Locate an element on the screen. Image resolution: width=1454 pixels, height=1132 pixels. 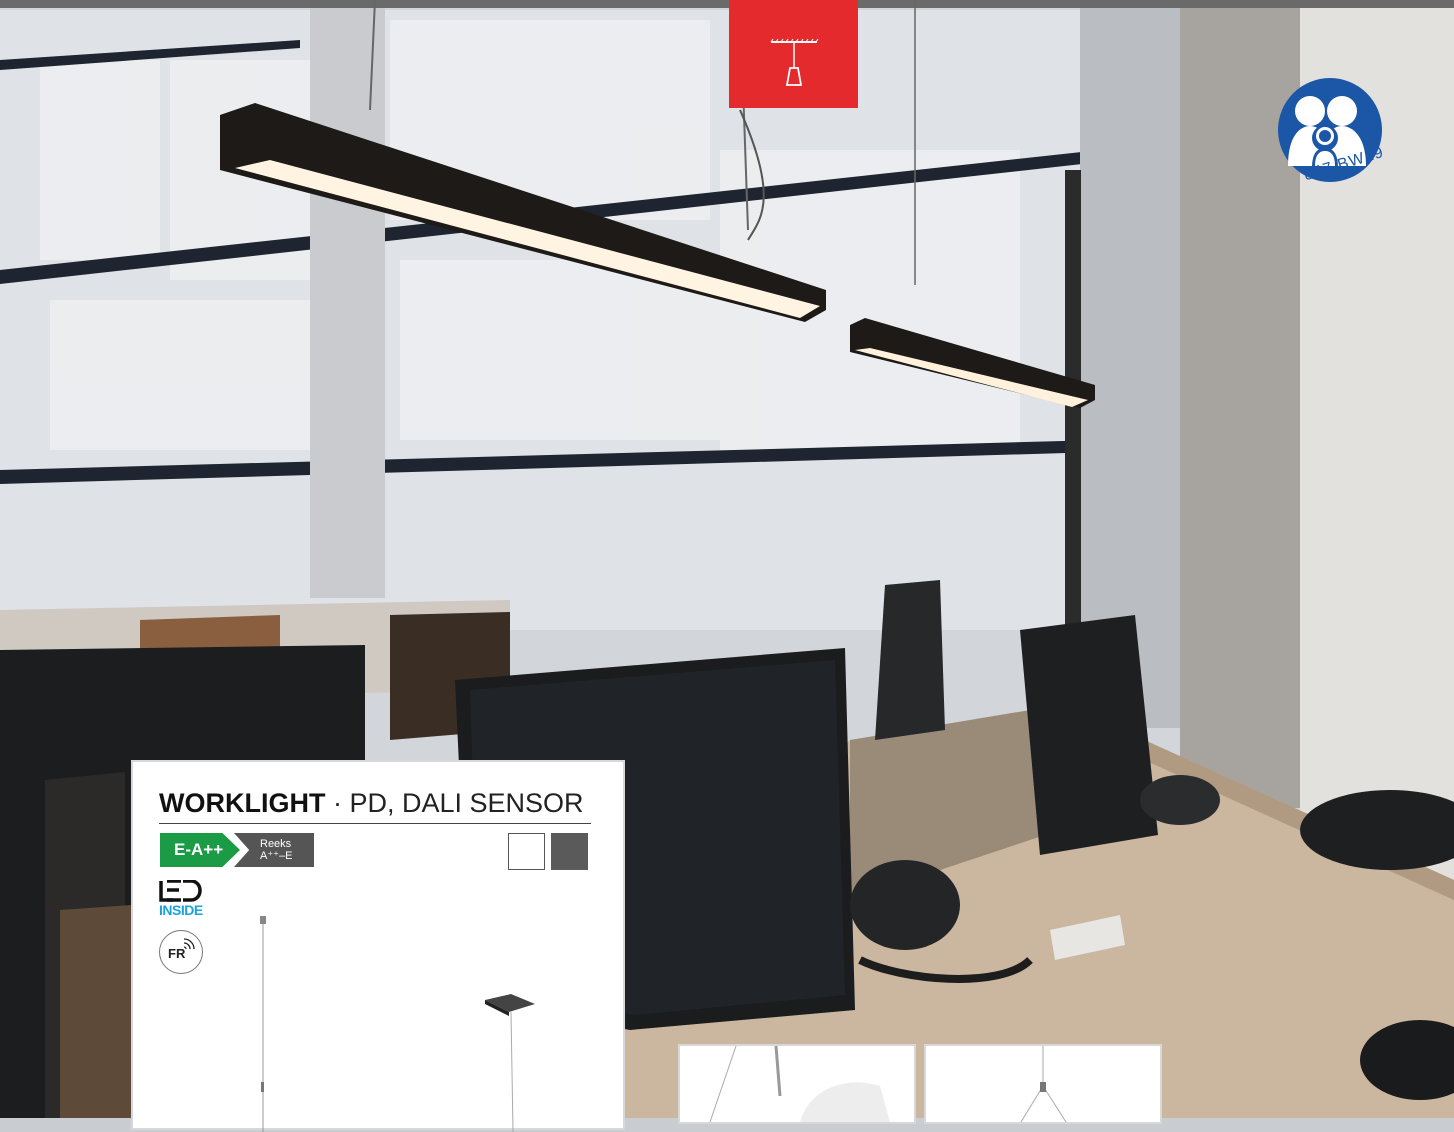
energy-range-tag: Reeks A⁺⁺–E is located at coordinates (274, 850).